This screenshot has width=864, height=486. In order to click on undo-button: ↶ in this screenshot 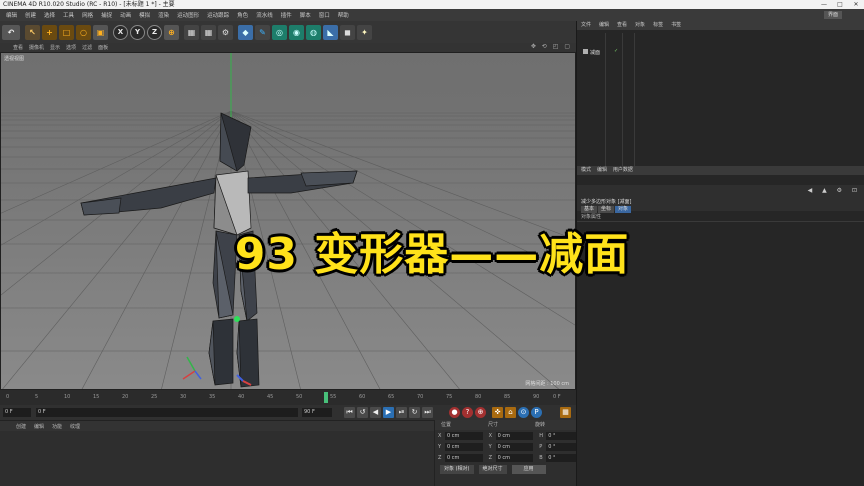, I will do `click(11, 32)`.